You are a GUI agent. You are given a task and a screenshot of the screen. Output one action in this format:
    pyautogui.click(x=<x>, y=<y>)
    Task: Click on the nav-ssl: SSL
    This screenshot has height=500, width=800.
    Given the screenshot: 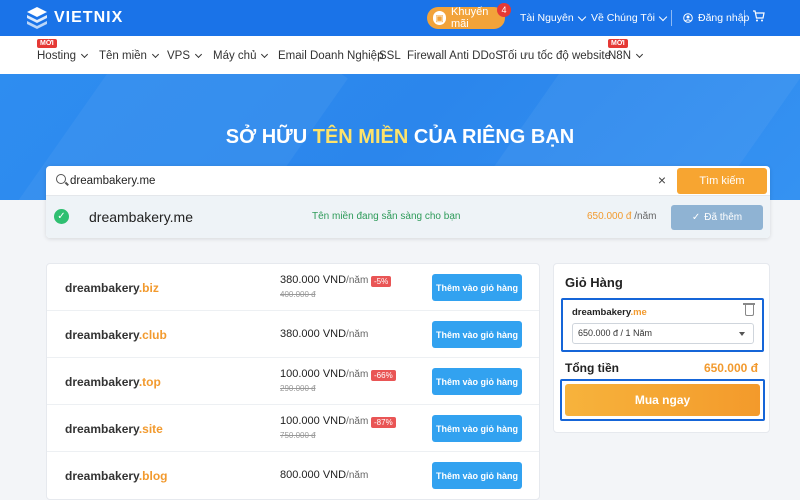 What is the action you would take?
    pyautogui.click(x=390, y=56)
    